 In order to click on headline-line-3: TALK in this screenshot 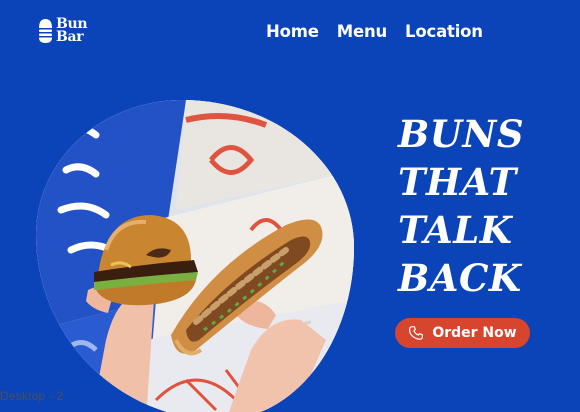, I will do `click(455, 230)`.